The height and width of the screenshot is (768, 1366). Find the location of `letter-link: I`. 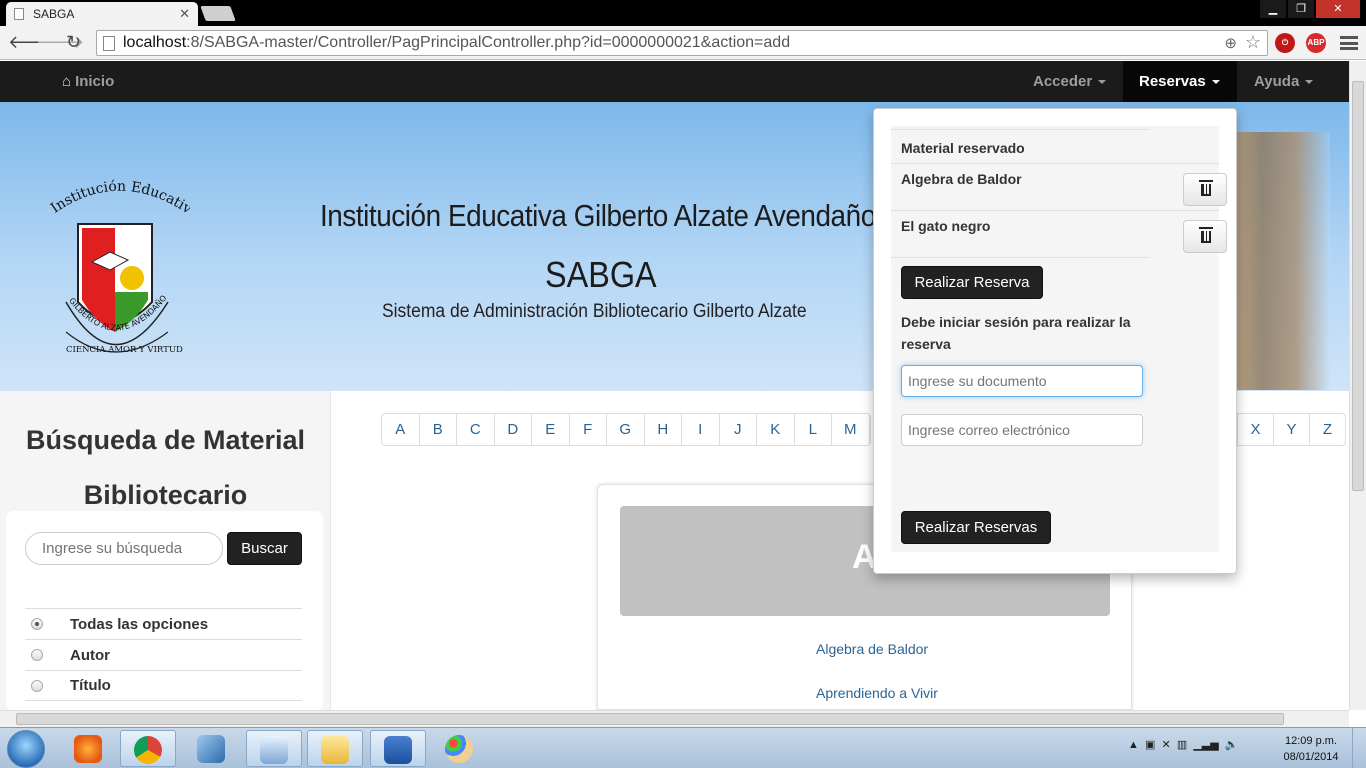

letter-link: I is located at coordinates (701, 429).